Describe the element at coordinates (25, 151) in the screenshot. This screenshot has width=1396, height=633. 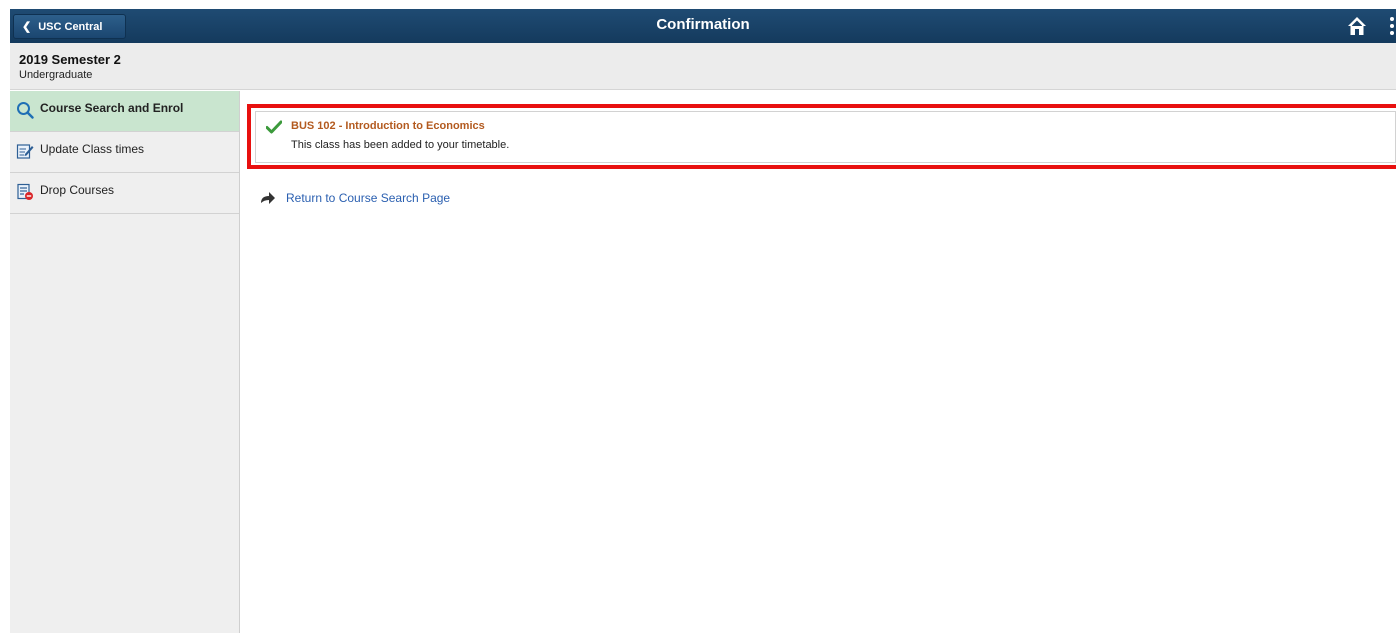
I see `edit-icon` at that location.